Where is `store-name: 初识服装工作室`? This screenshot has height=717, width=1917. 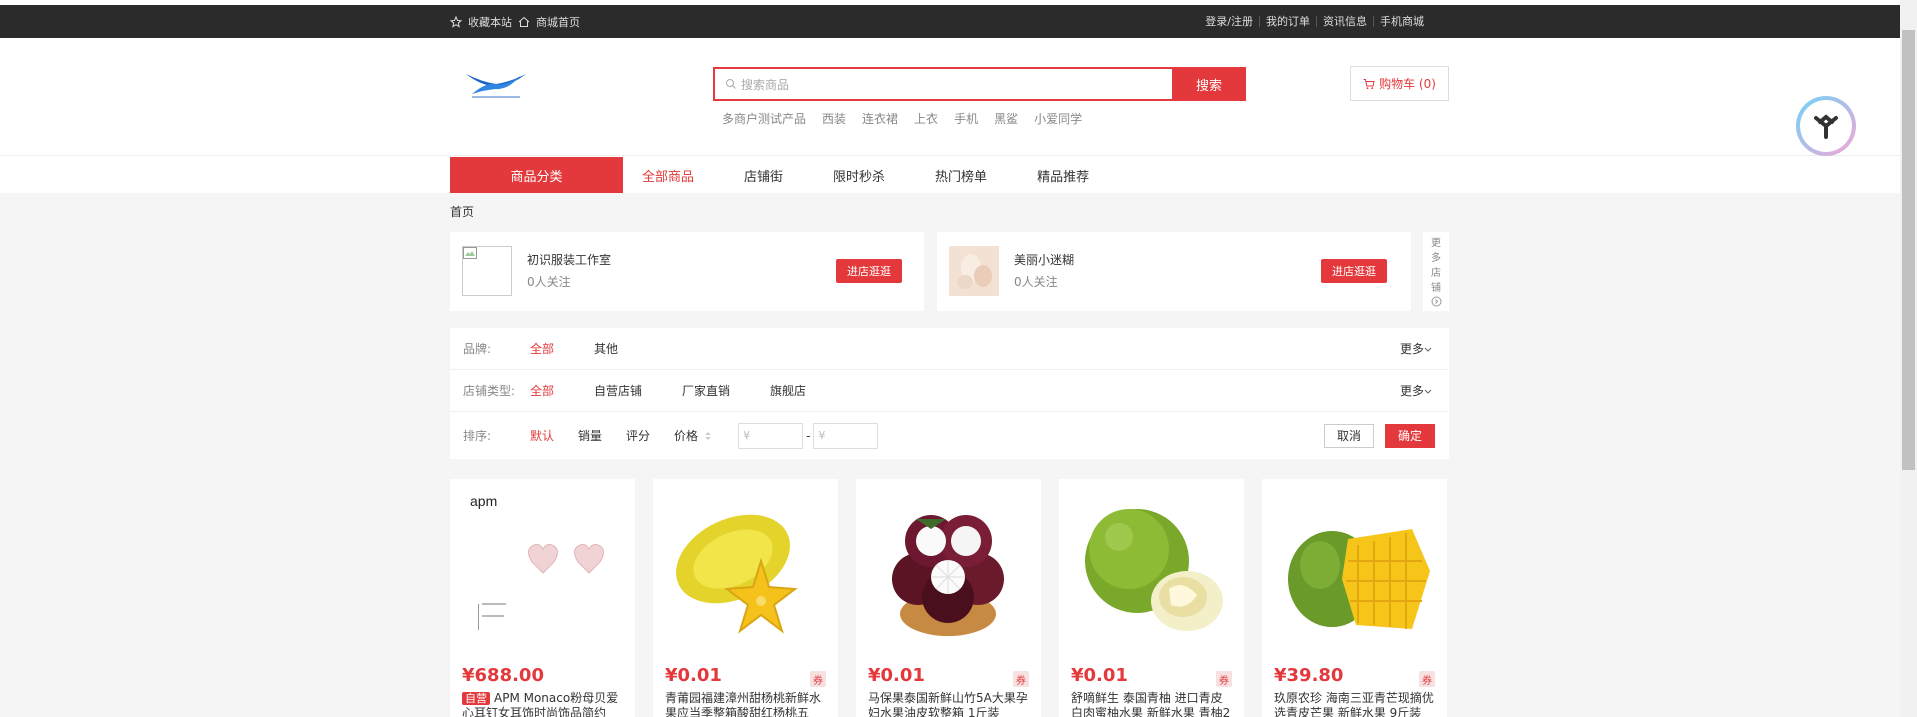 store-name: 初识服装工作室 is located at coordinates (569, 259).